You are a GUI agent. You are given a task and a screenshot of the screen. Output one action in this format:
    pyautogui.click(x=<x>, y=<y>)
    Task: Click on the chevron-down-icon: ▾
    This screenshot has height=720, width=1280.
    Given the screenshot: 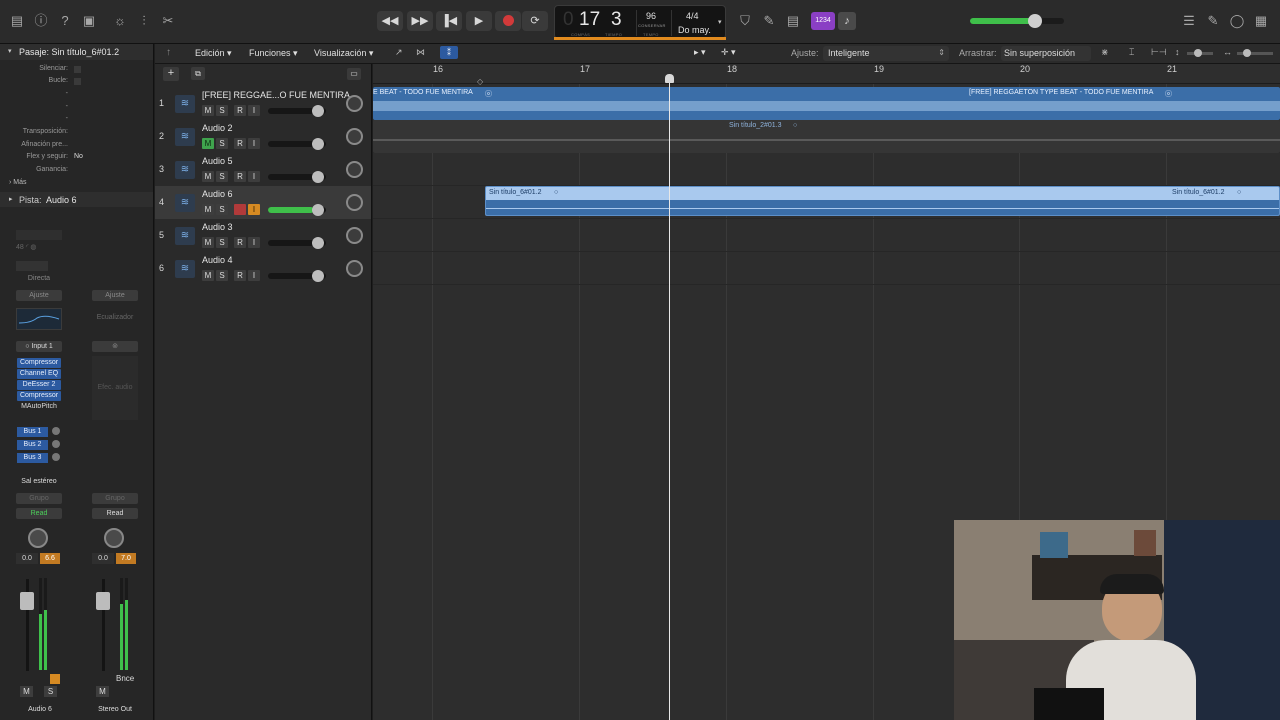 What is the action you would take?
    pyautogui.click(x=720, y=22)
    